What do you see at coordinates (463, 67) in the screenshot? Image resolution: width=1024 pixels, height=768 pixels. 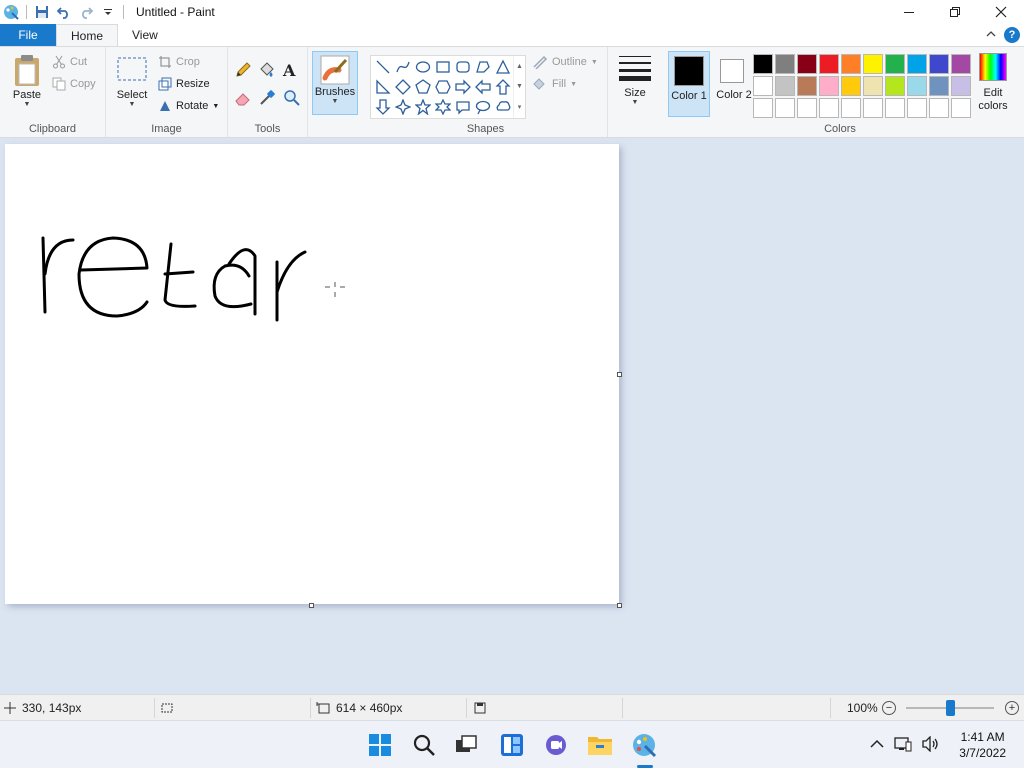 I see `rounded-rectangle-shape-icon` at bounding box center [463, 67].